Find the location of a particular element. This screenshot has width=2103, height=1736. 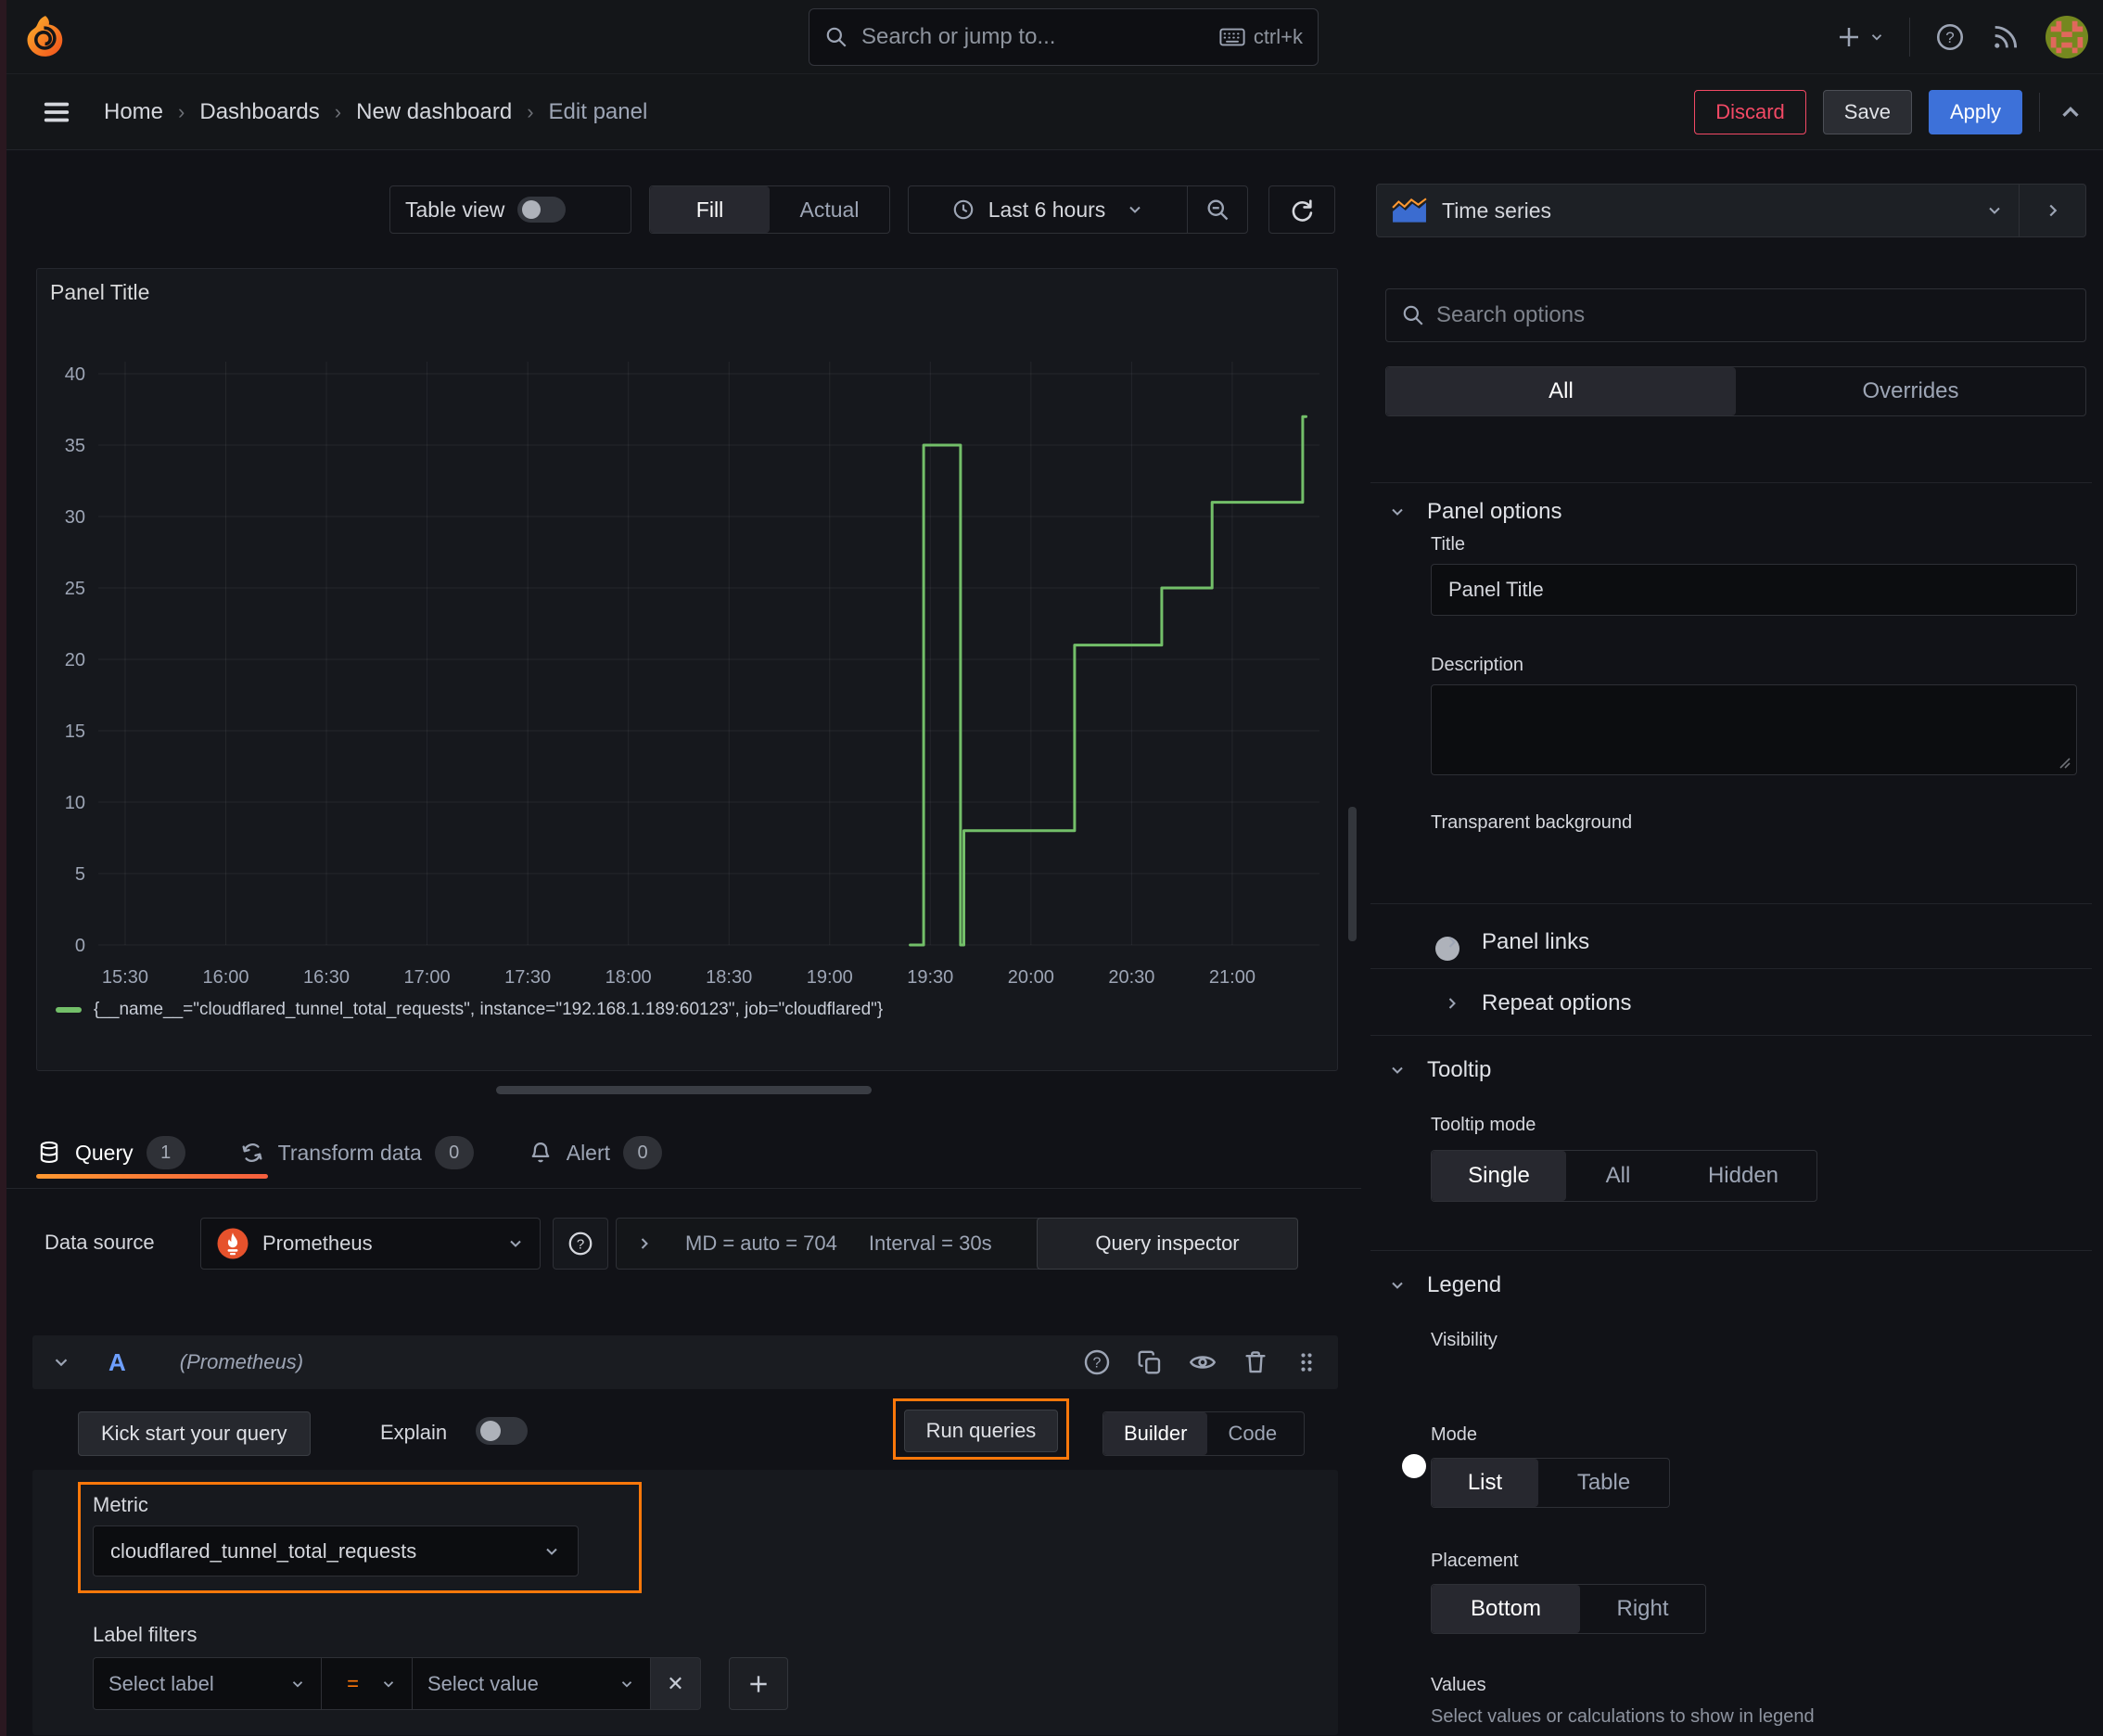

duplicate-query-icon is located at coordinates (1150, 1362).